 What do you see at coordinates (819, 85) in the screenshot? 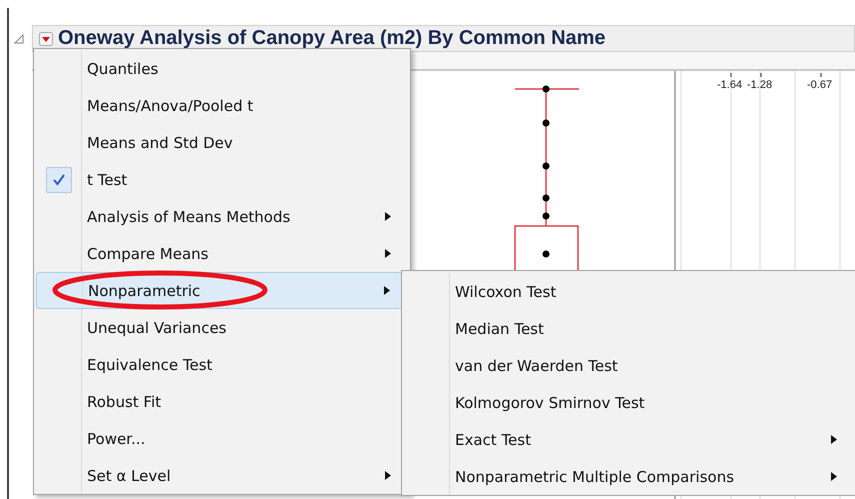
I see `axis-tick-label: -0.67` at bounding box center [819, 85].